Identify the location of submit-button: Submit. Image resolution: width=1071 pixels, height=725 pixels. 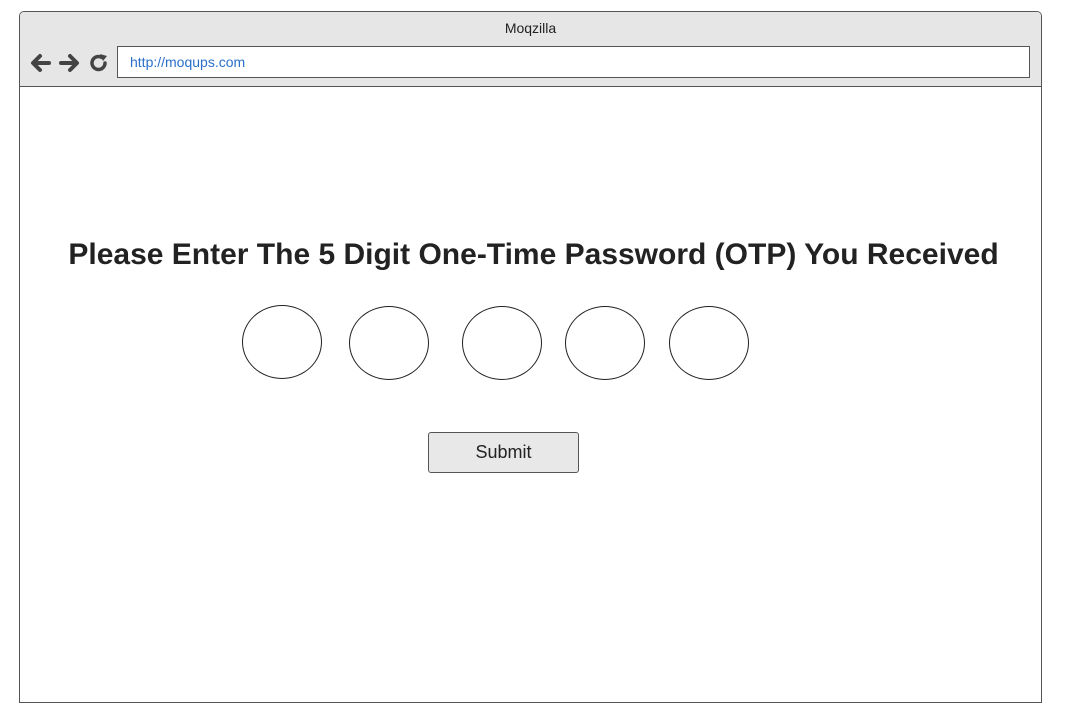
(503, 452).